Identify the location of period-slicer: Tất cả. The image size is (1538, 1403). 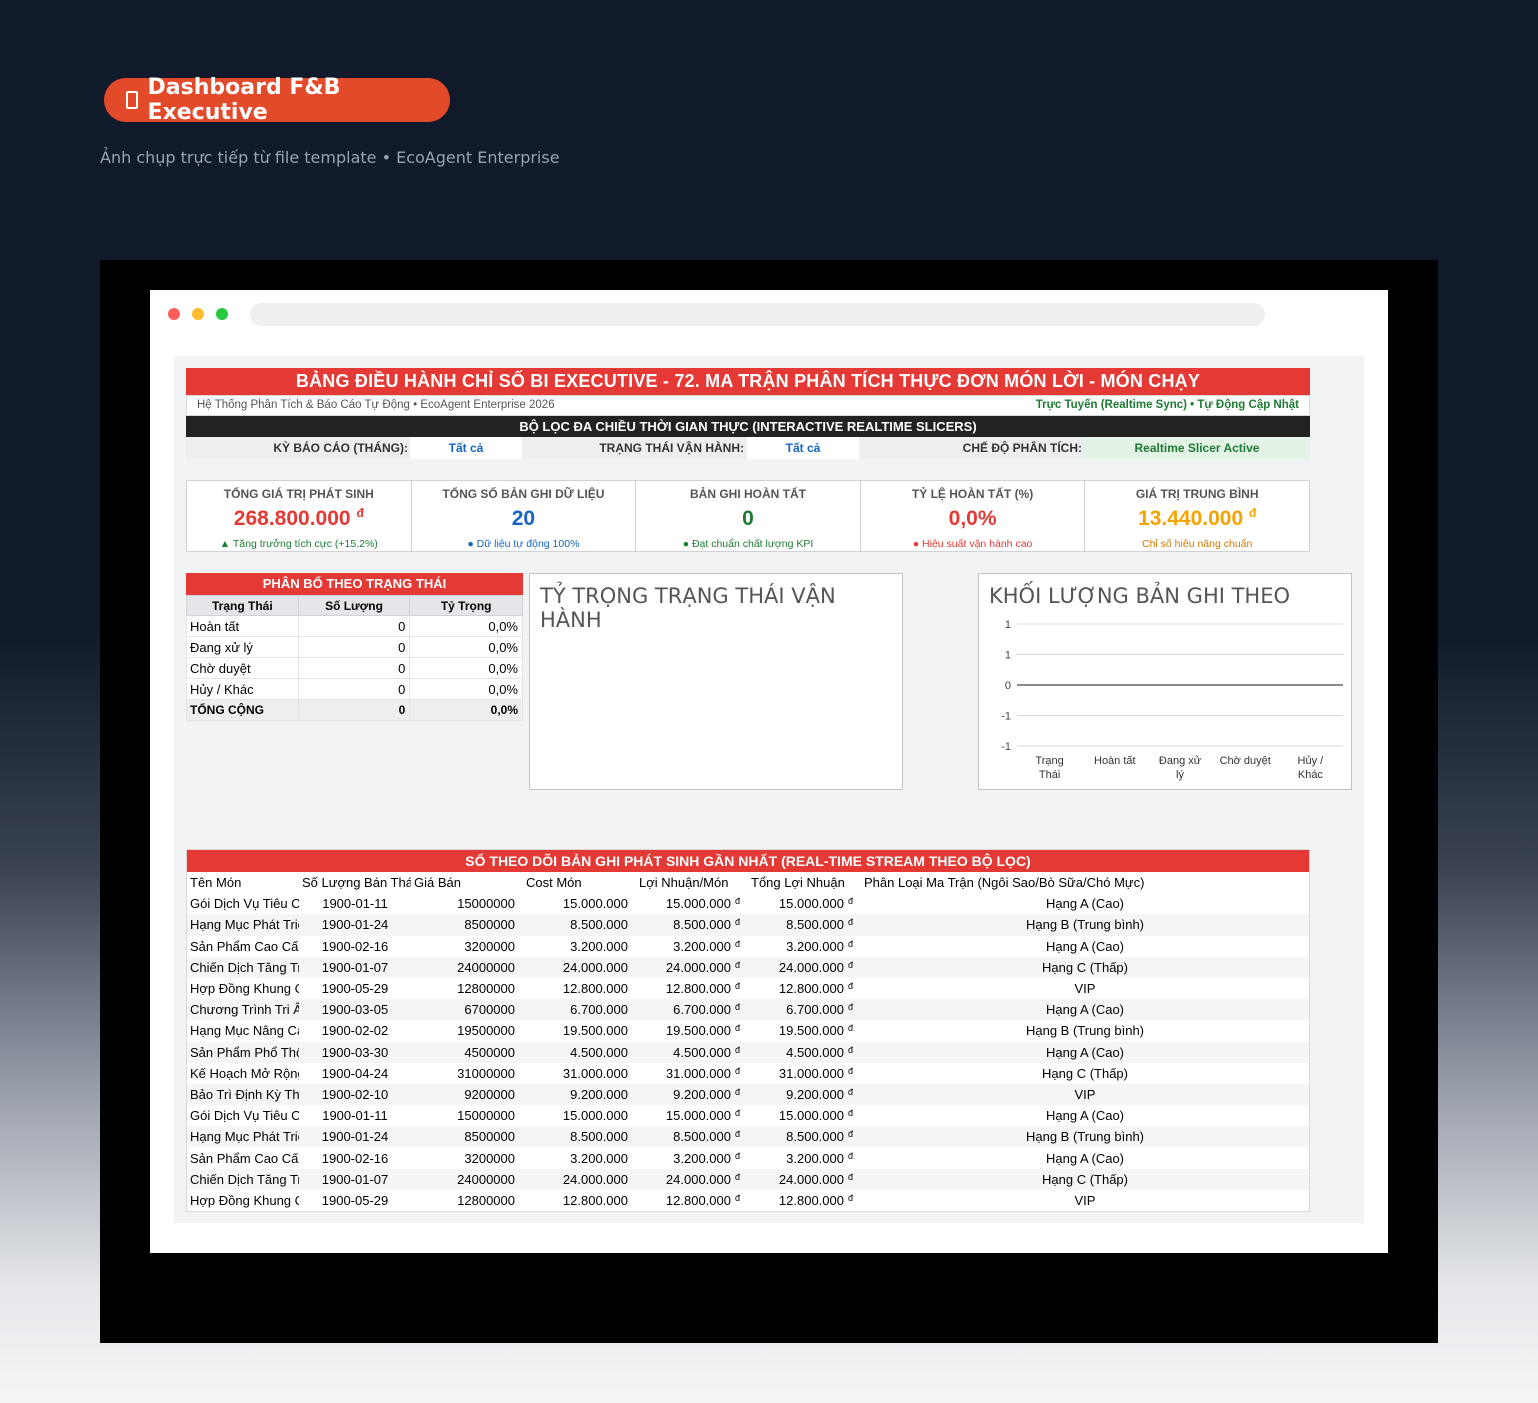
(466, 448).